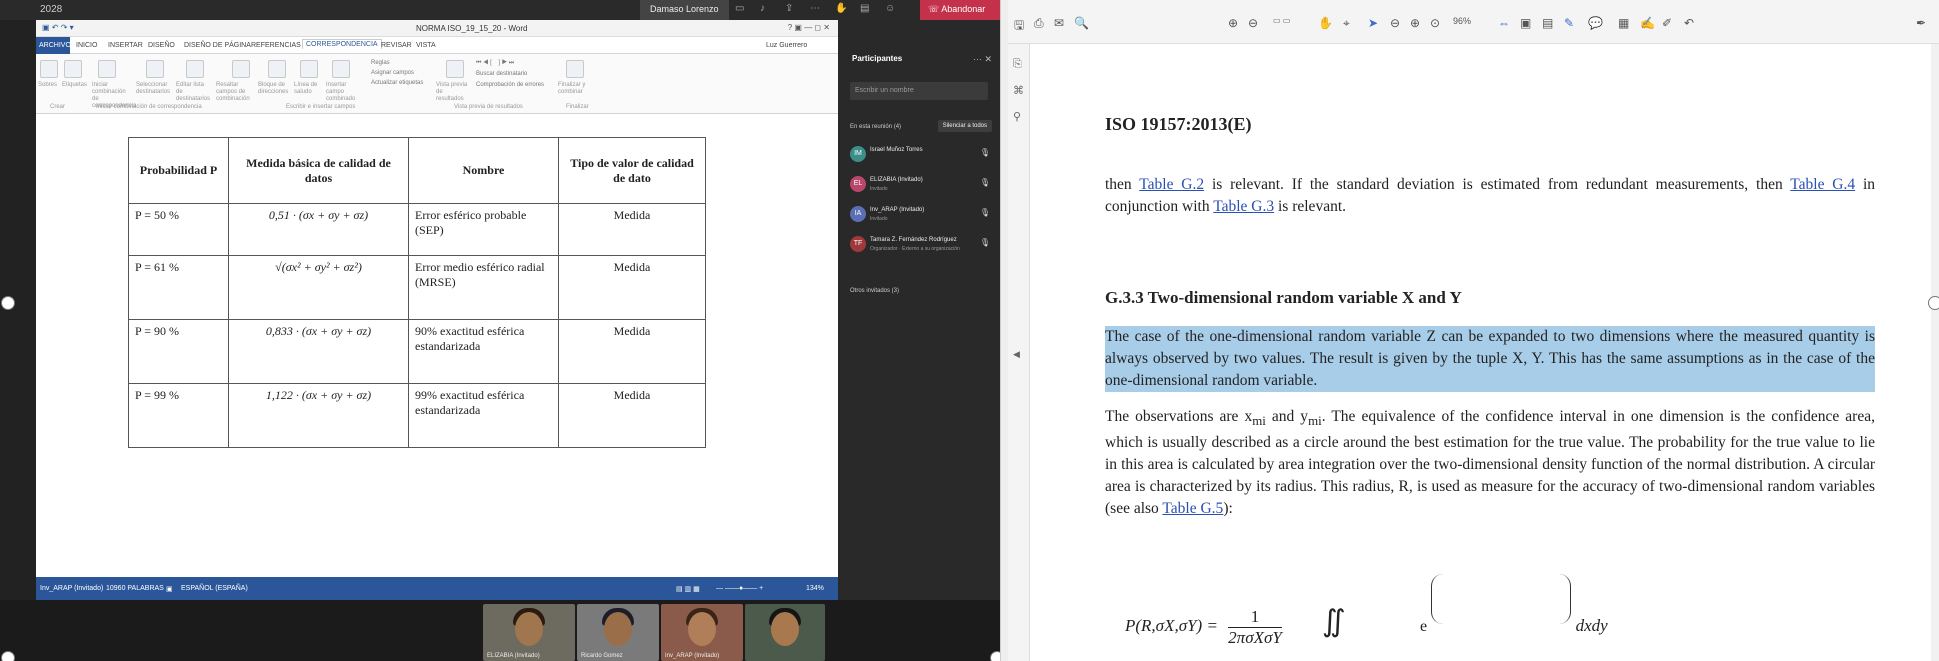  What do you see at coordinates (275, 89) in the screenshot?
I see `bloque-direcciones-label: Bloque de direcciones` at bounding box center [275, 89].